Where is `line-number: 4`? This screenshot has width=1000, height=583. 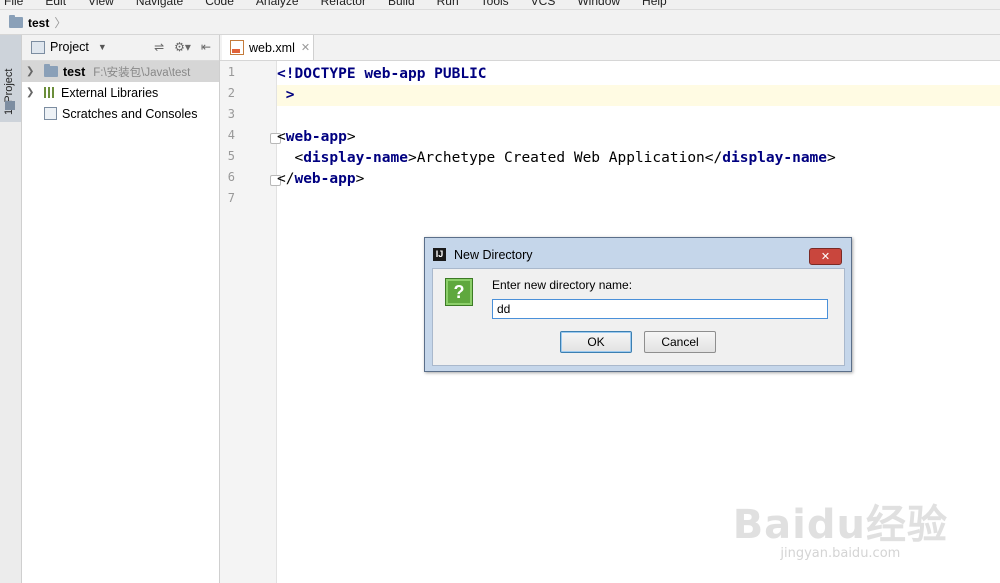 line-number: 4 is located at coordinates (231, 135).